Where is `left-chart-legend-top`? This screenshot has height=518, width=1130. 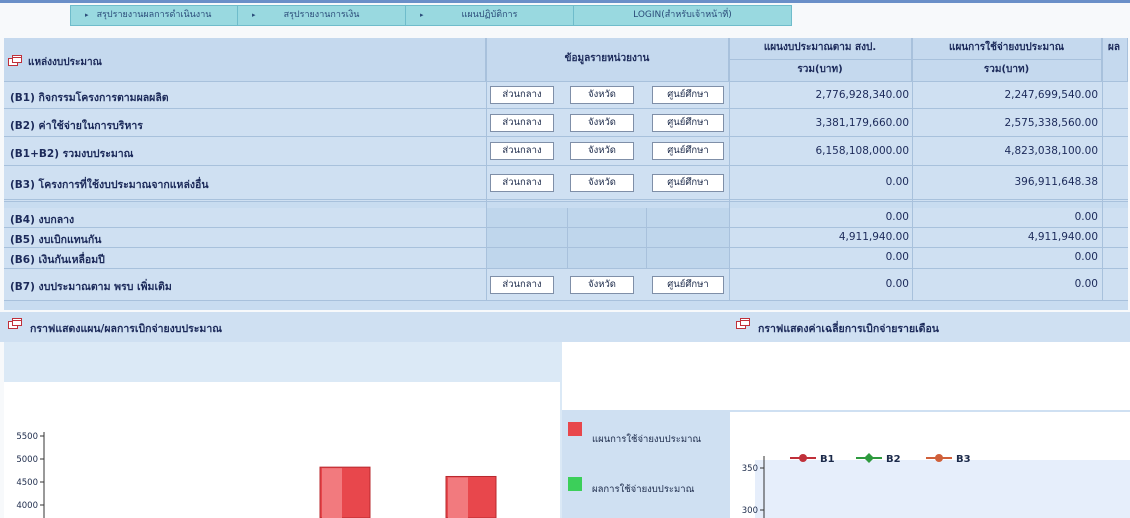 left-chart-legend-top is located at coordinates (646, 376).